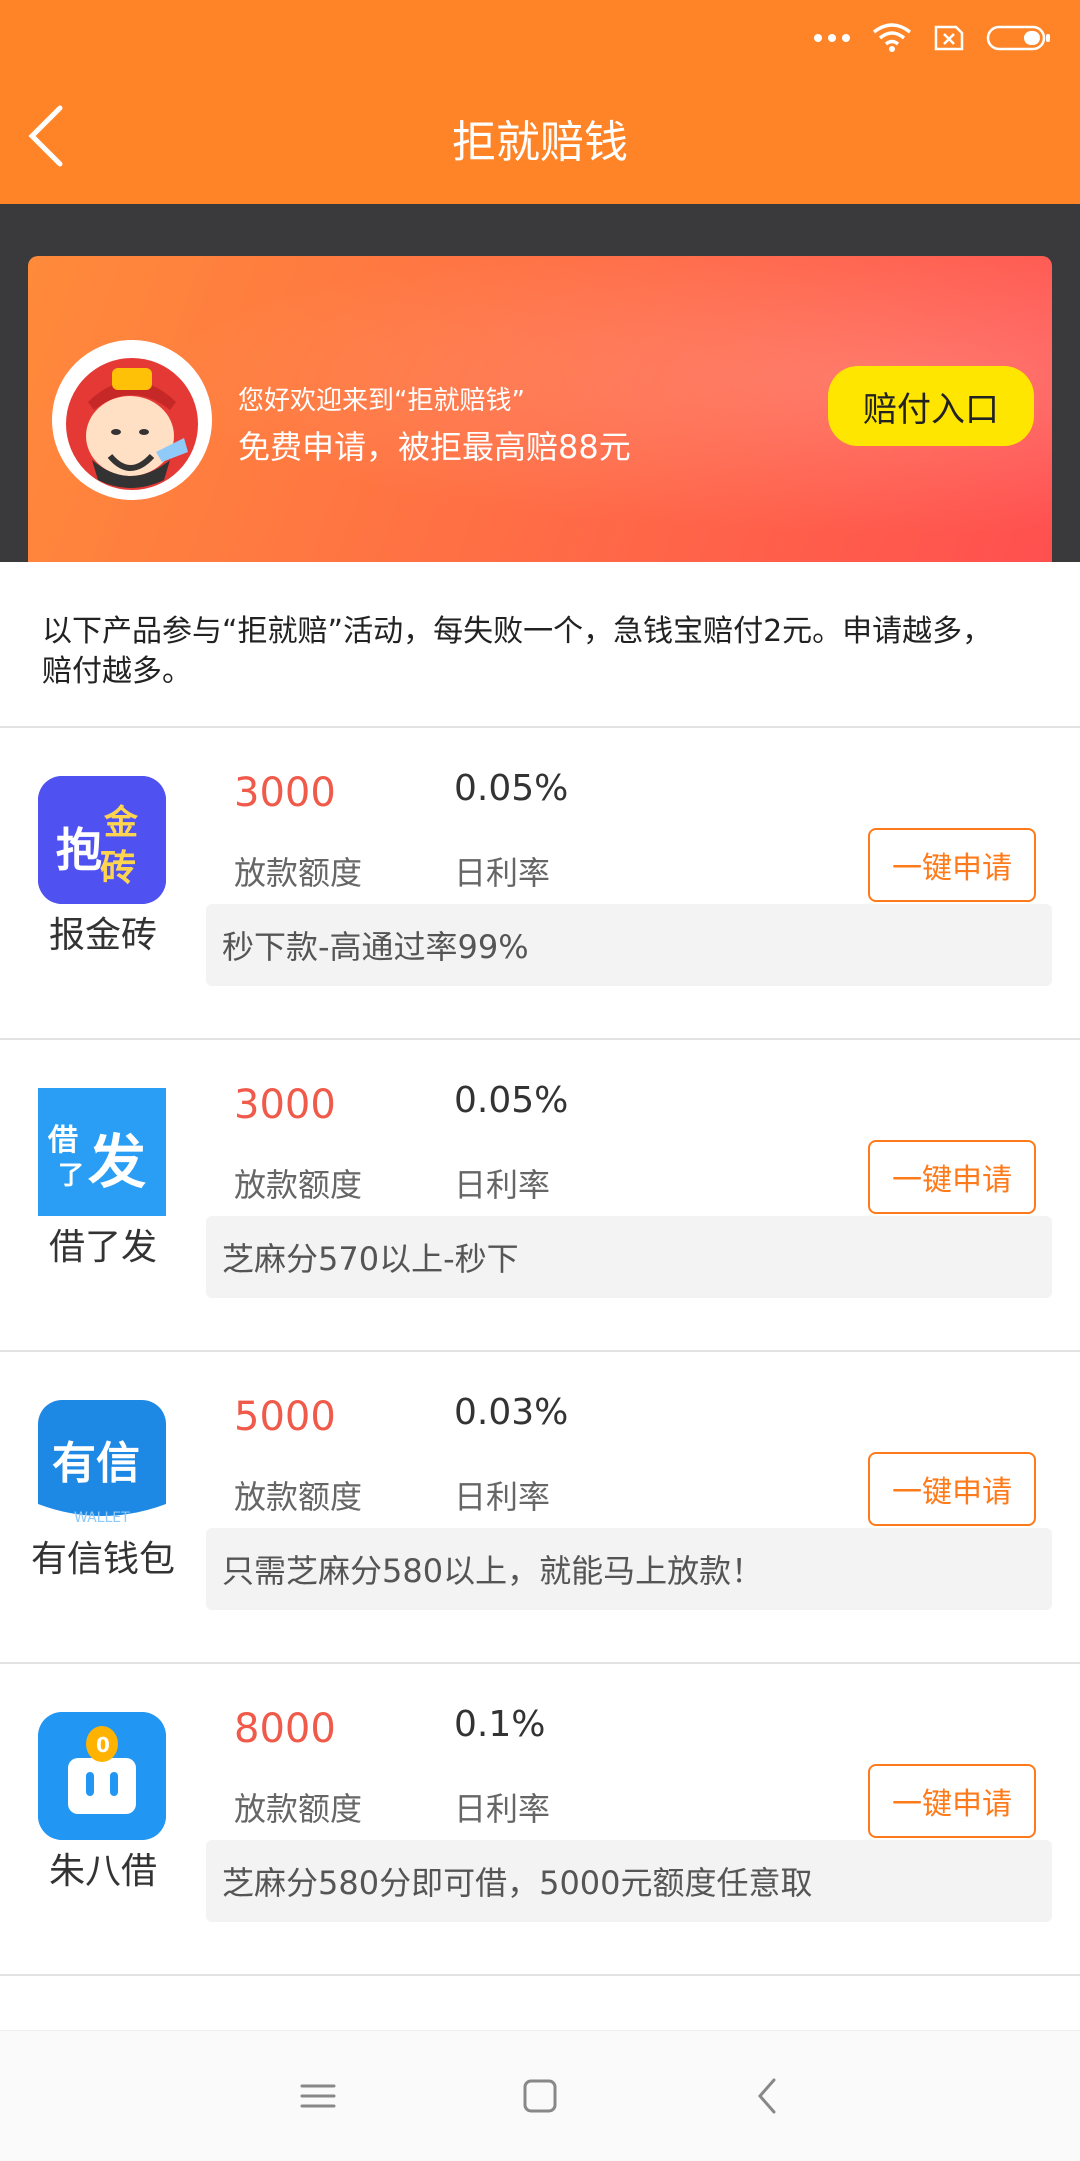 This screenshot has height=2161, width=1080. Describe the element at coordinates (117, 1162) in the screenshot. I see `svg-text: 发` at that location.